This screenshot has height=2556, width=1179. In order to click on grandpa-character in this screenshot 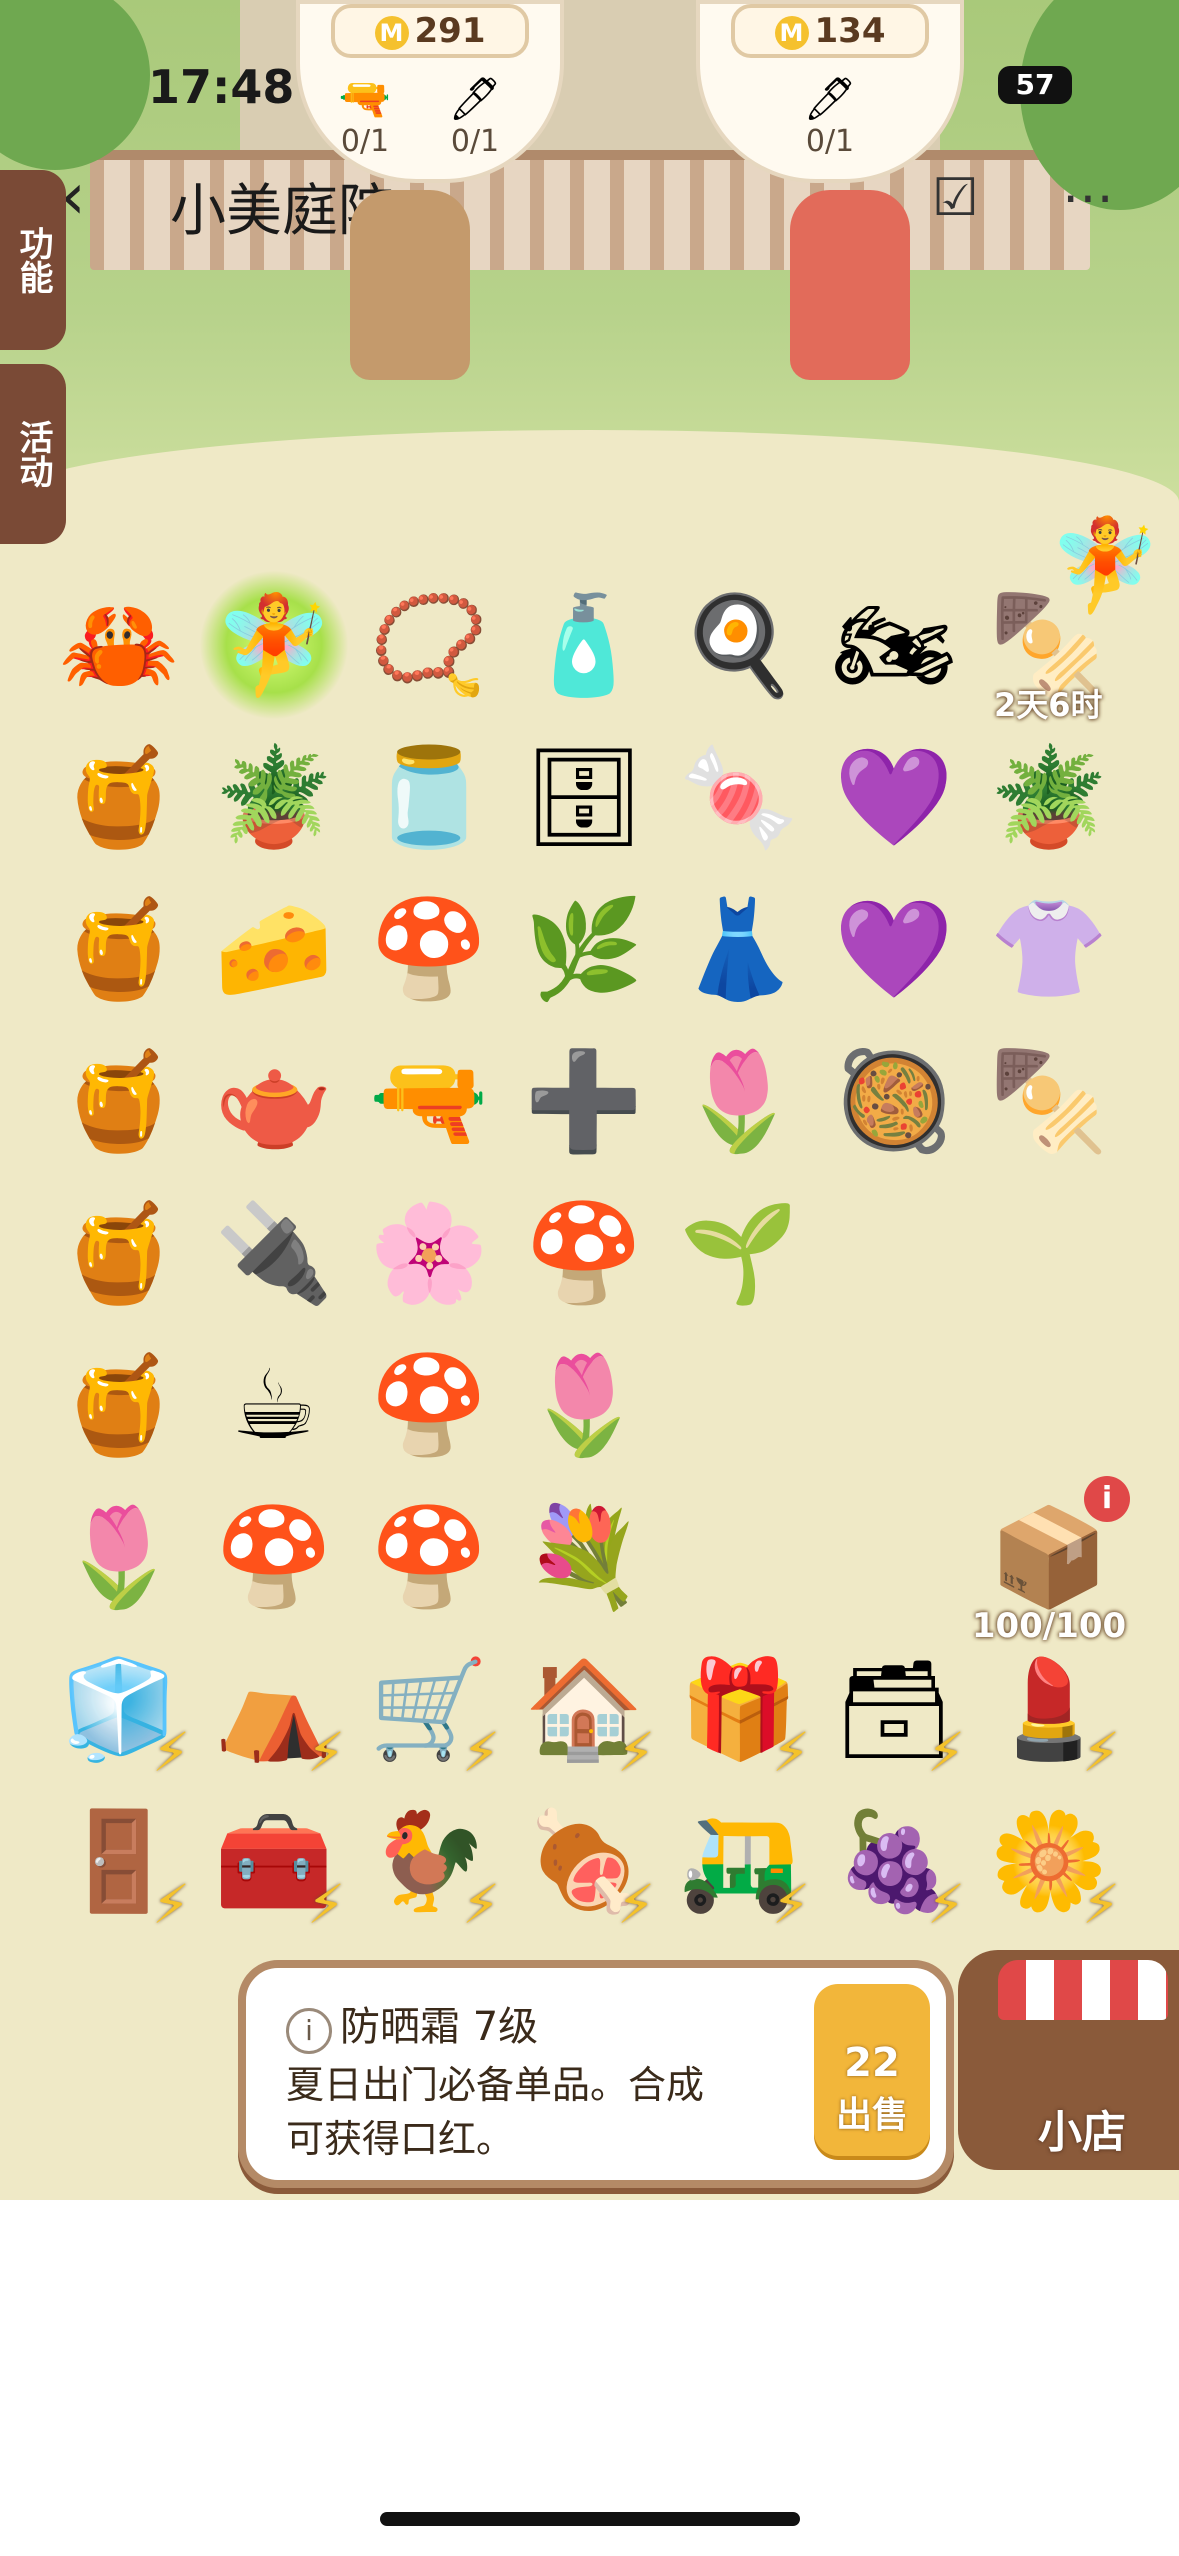, I will do `click(410, 285)`.